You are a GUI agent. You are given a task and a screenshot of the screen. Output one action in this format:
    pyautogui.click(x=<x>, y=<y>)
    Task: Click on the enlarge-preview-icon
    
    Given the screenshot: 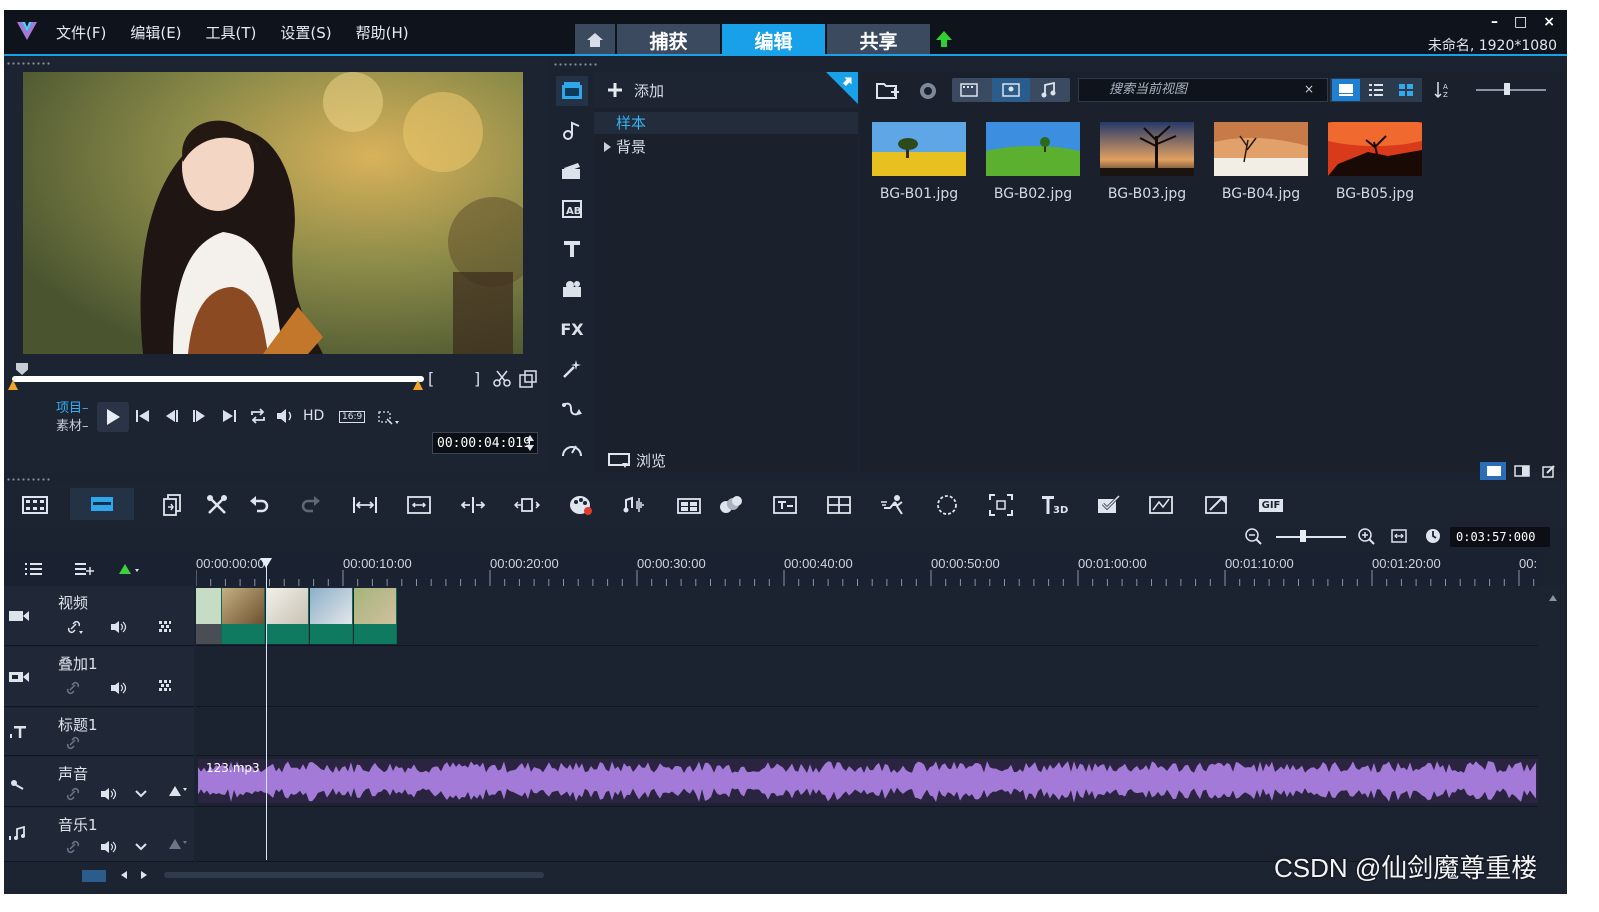 What is the action you would take?
    pyautogui.click(x=528, y=379)
    